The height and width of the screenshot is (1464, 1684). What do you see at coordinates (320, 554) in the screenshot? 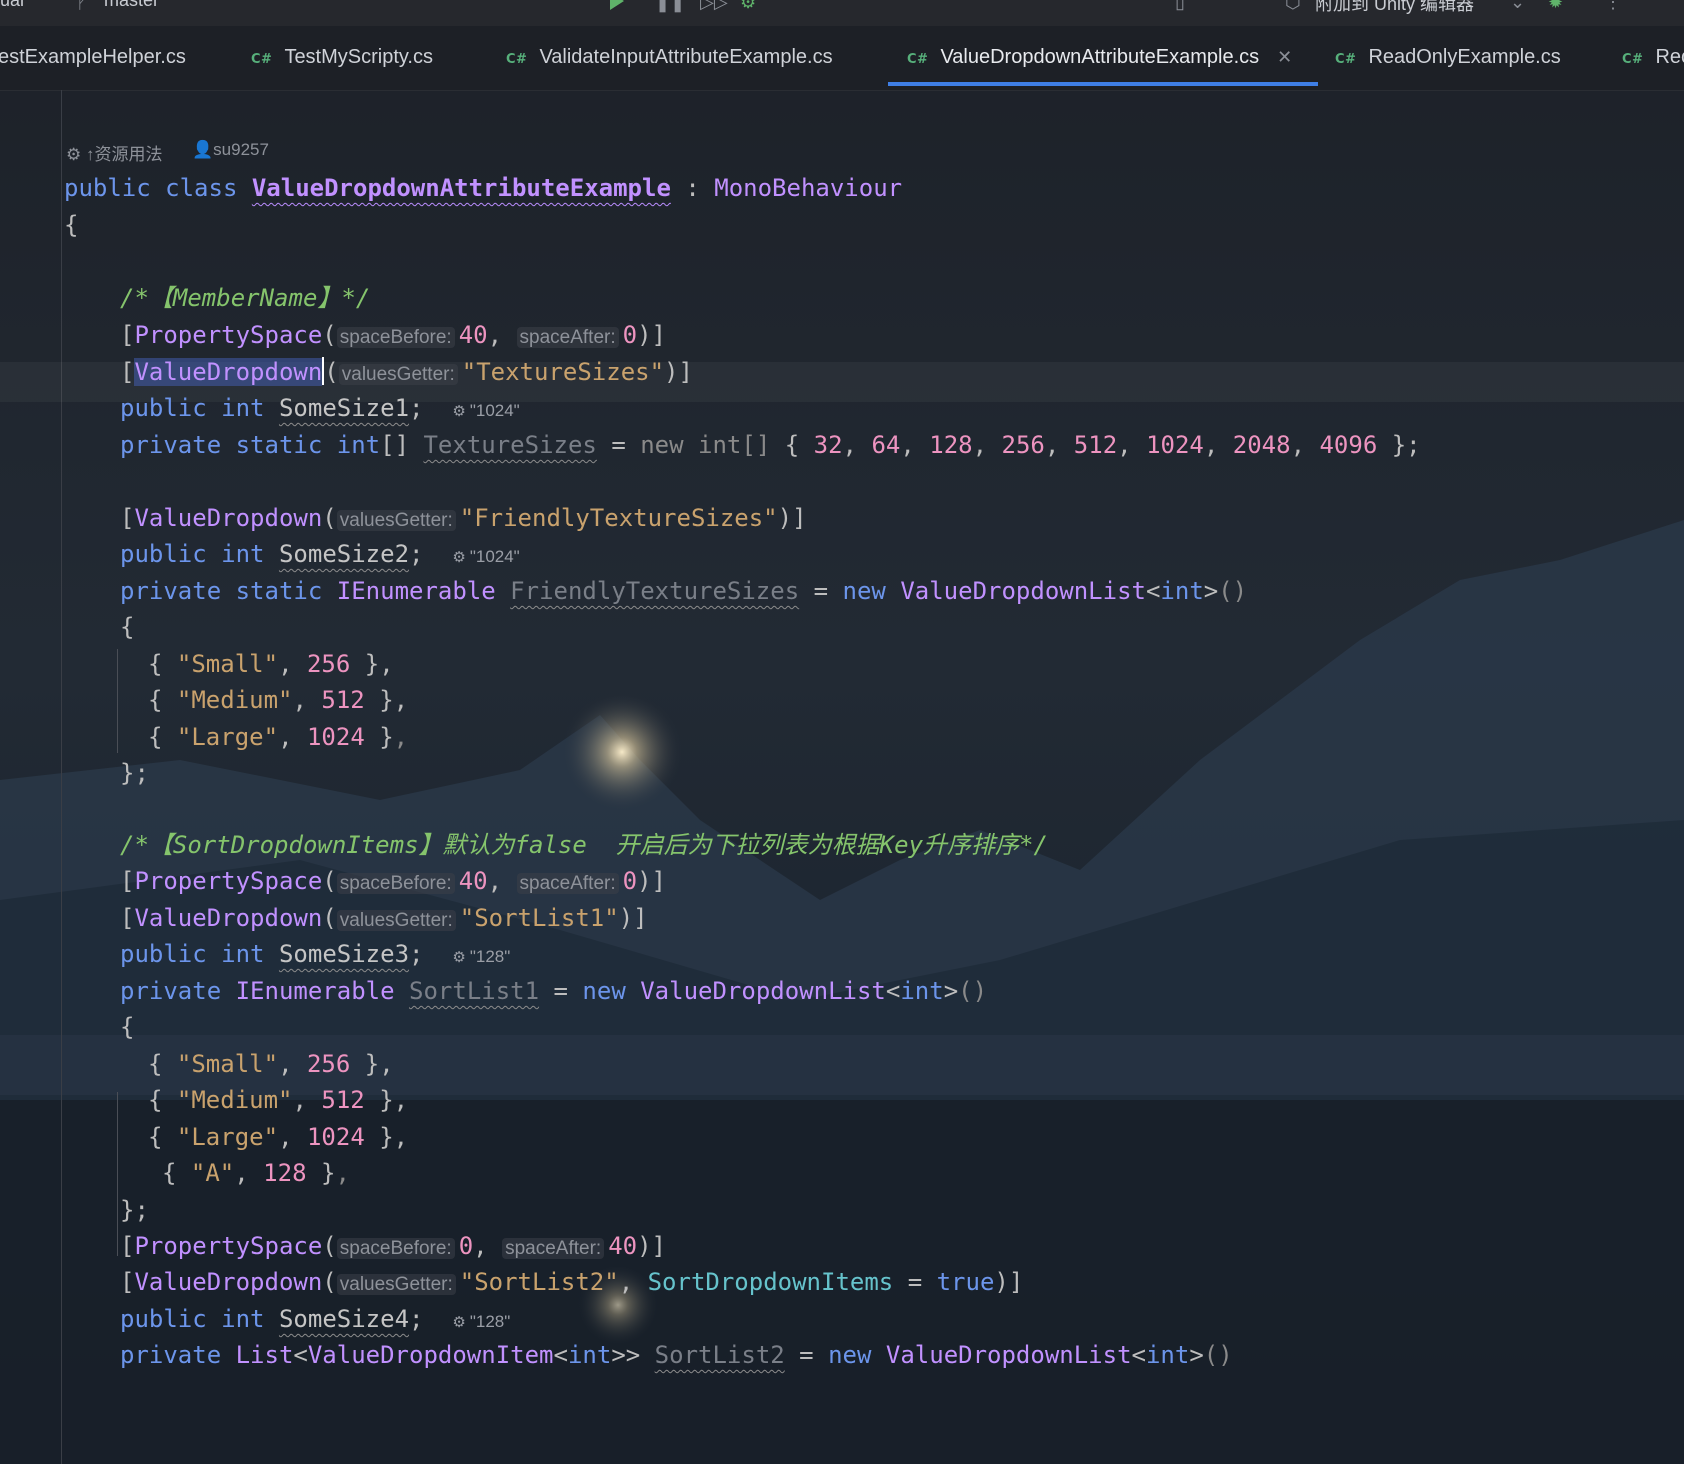
I see `code-line: public int SomeSize2; ⚙ "1024"` at bounding box center [320, 554].